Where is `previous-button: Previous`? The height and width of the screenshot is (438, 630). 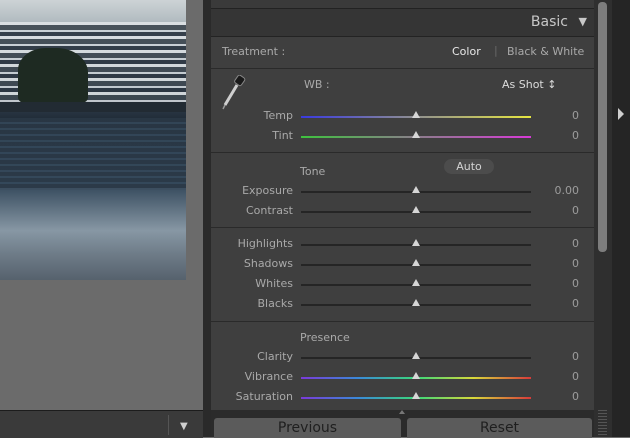
previous-button: Previous is located at coordinates (307, 428).